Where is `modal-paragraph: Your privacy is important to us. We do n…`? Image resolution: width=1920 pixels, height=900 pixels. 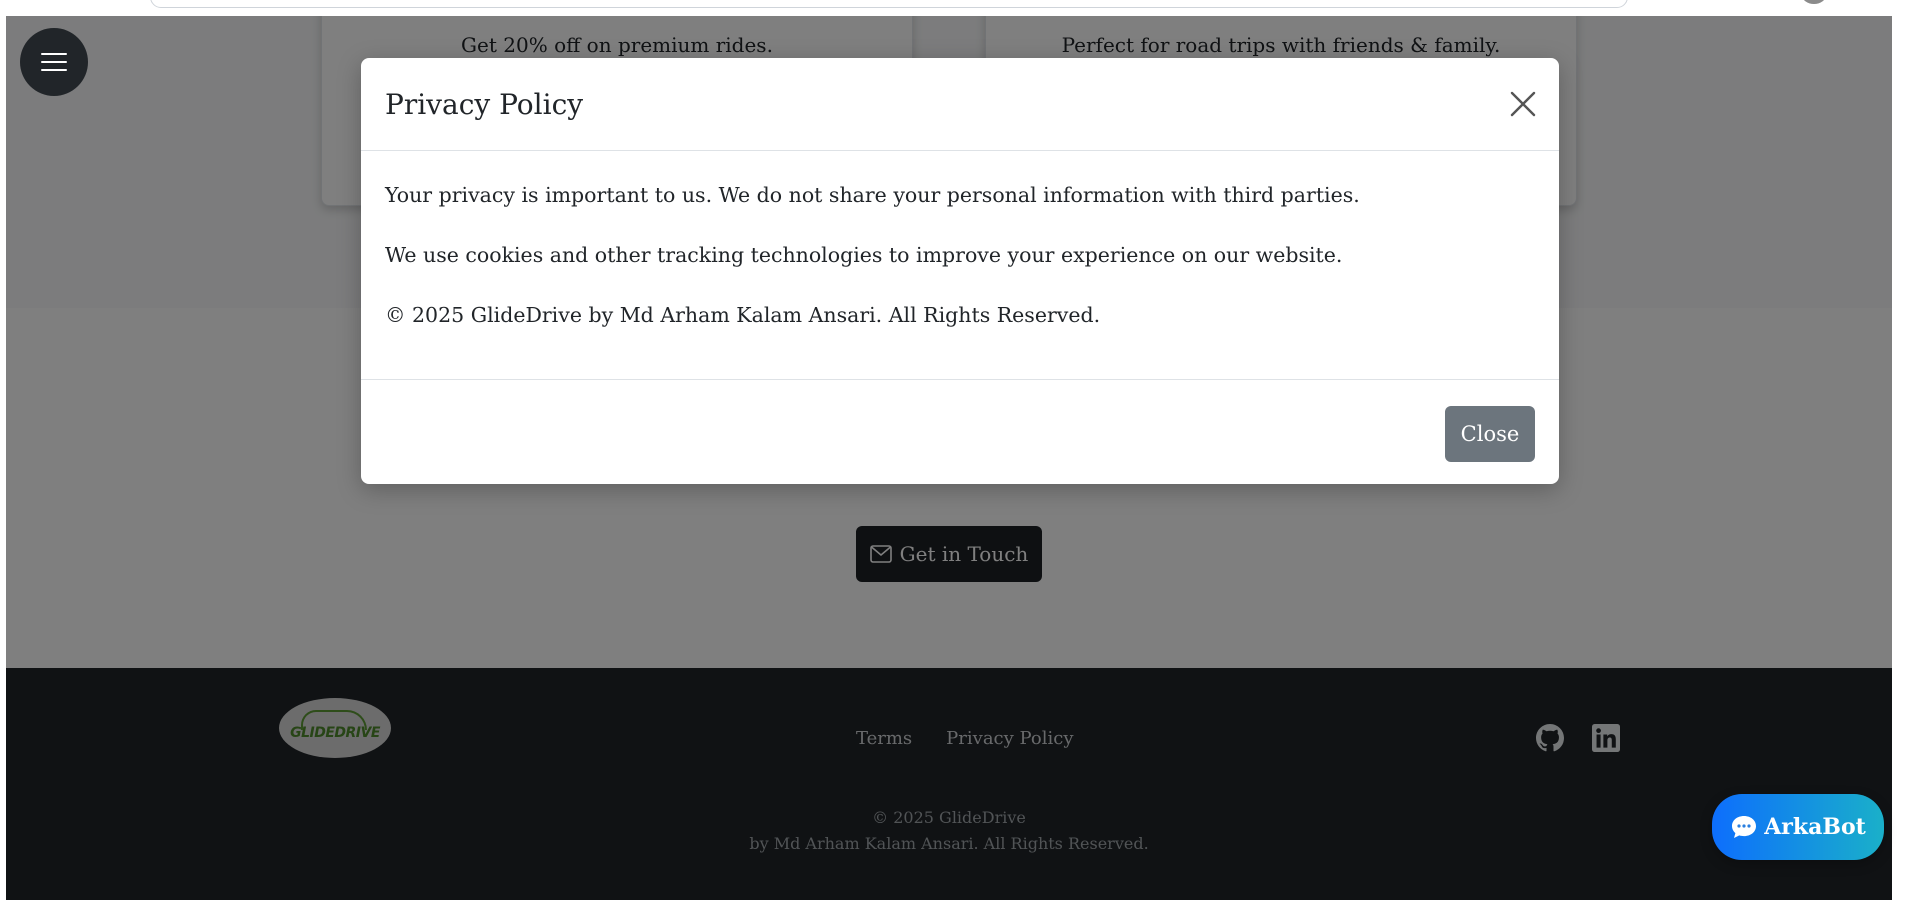 modal-paragraph: Your privacy is important to us. We do n… is located at coordinates (872, 195).